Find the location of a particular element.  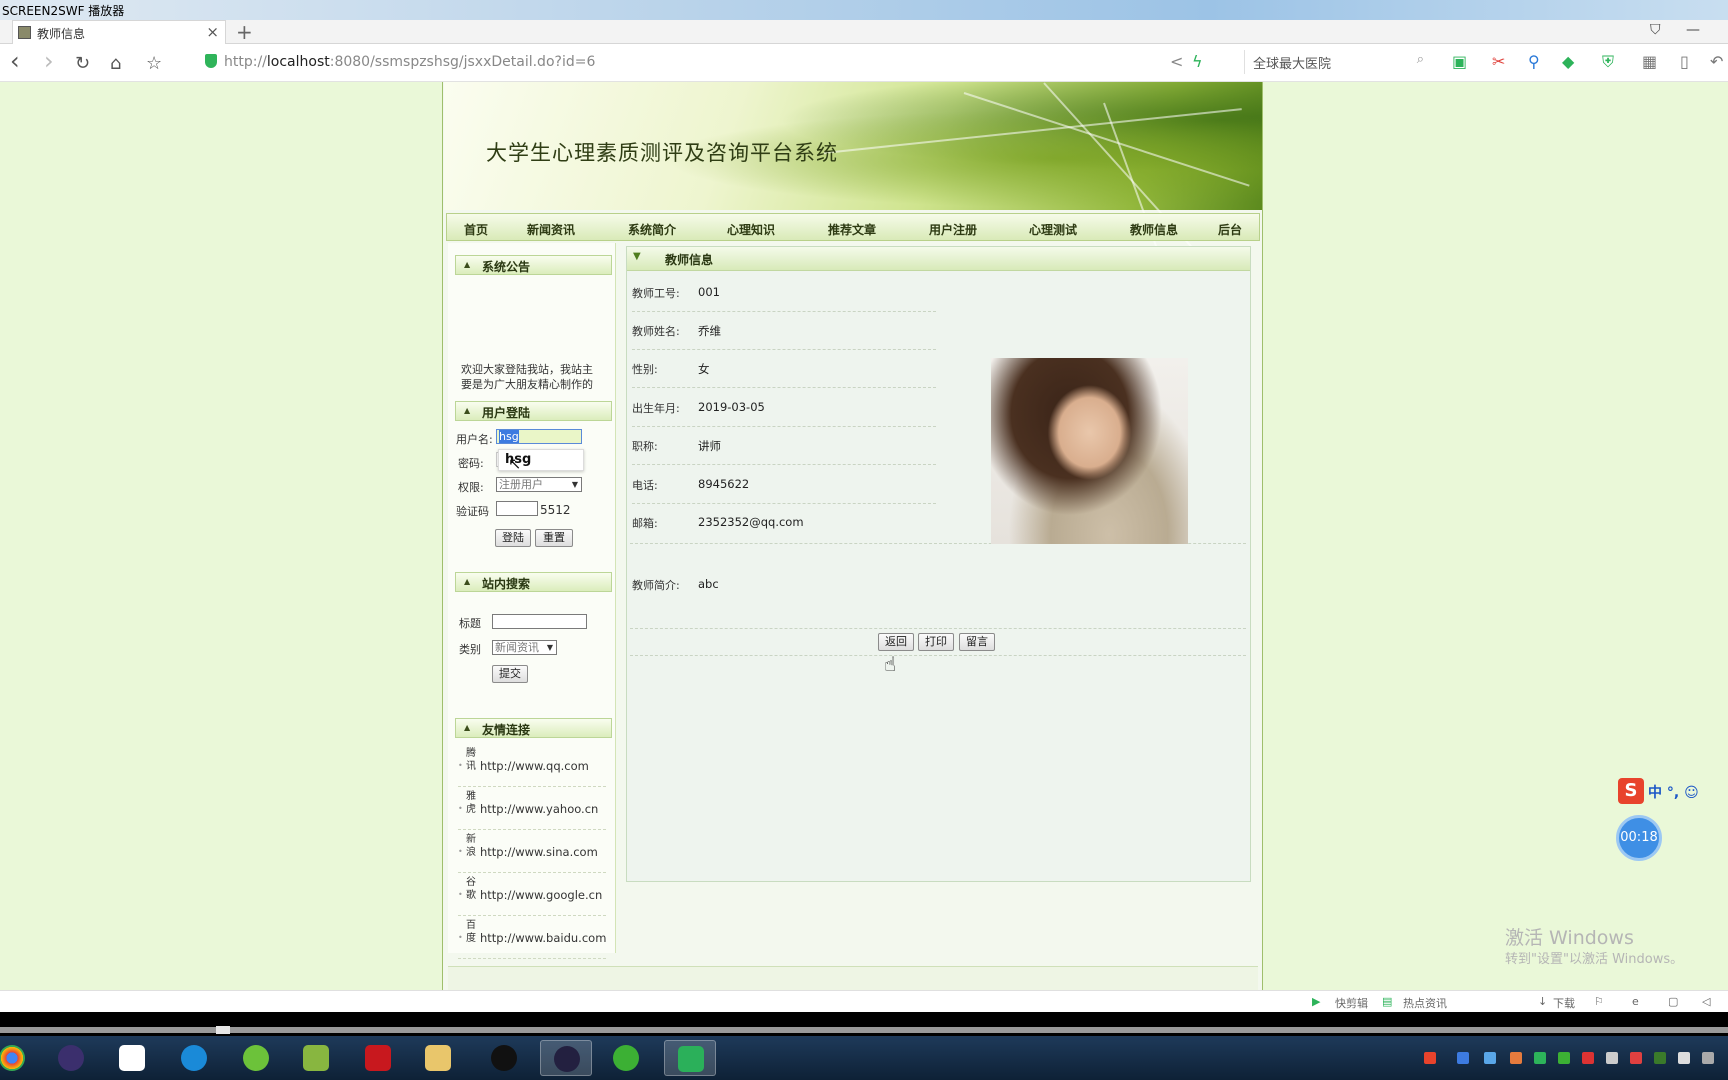

notepad-icon is located at coordinates (316, 1058).